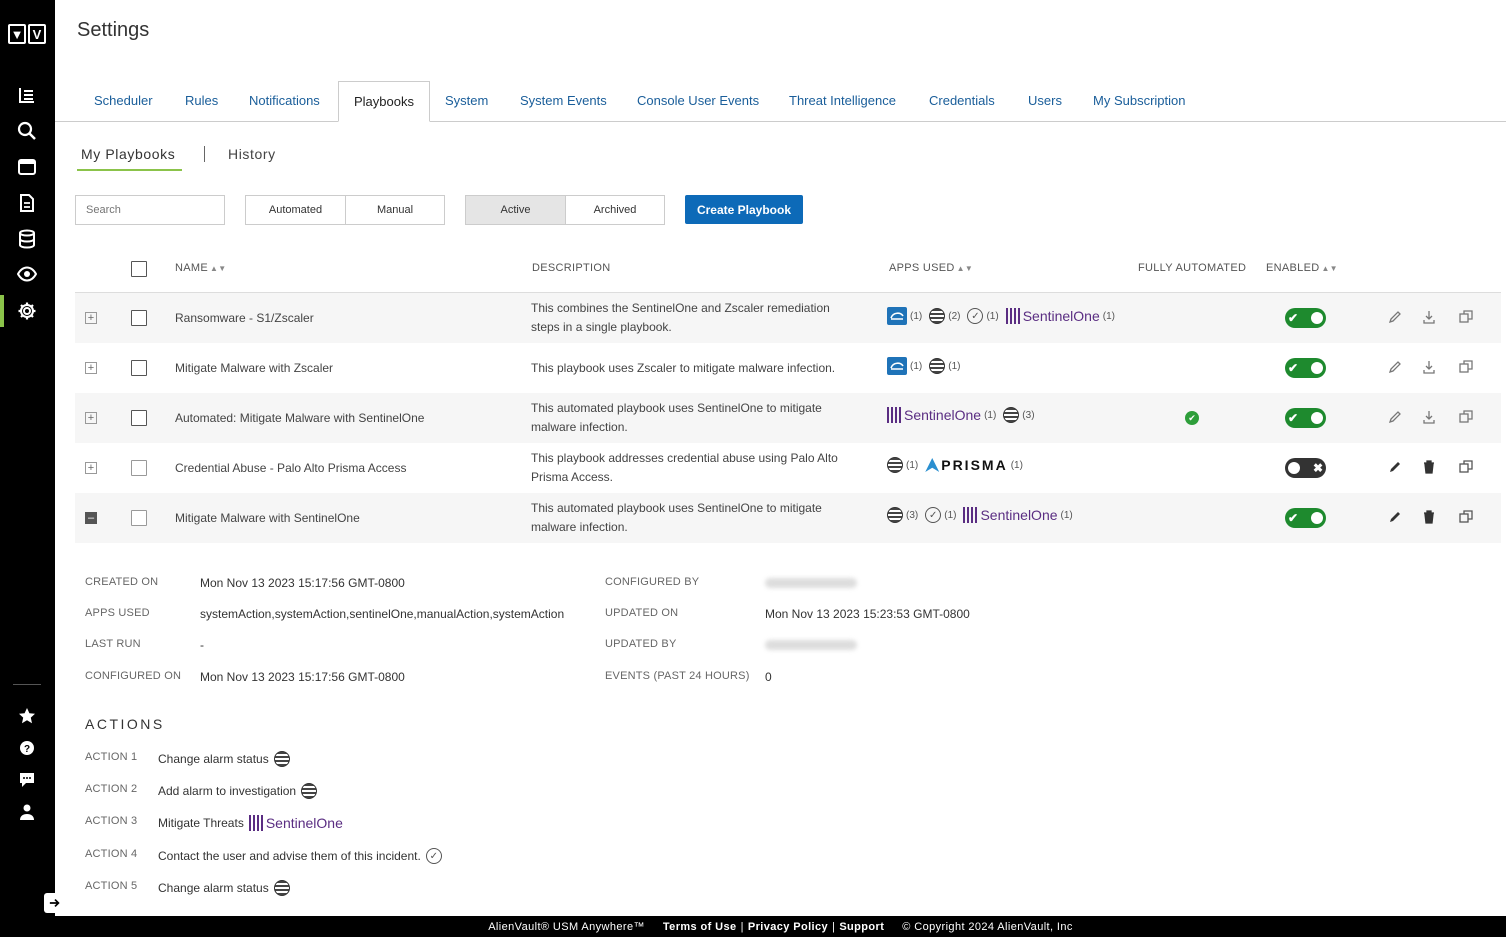 This screenshot has height=937, width=1506. What do you see at coordinates (27, 716) in the screenshot?
I see `star-icon` at bounding box center [27, 716].